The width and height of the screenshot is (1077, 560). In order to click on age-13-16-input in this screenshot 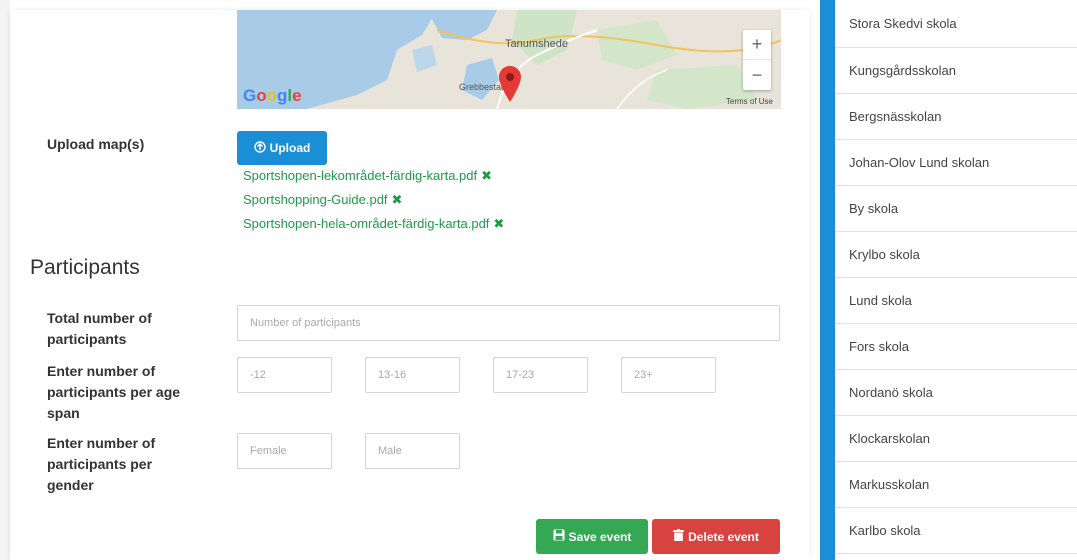, I will do `click(412, 375)`.